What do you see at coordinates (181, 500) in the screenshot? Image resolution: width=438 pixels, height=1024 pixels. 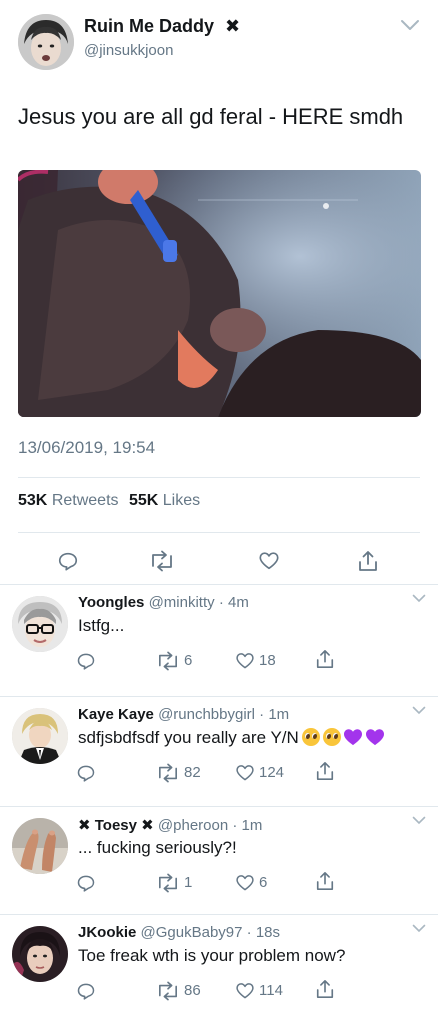 I see `like-label: Likes` at bounding box center [181, 500].